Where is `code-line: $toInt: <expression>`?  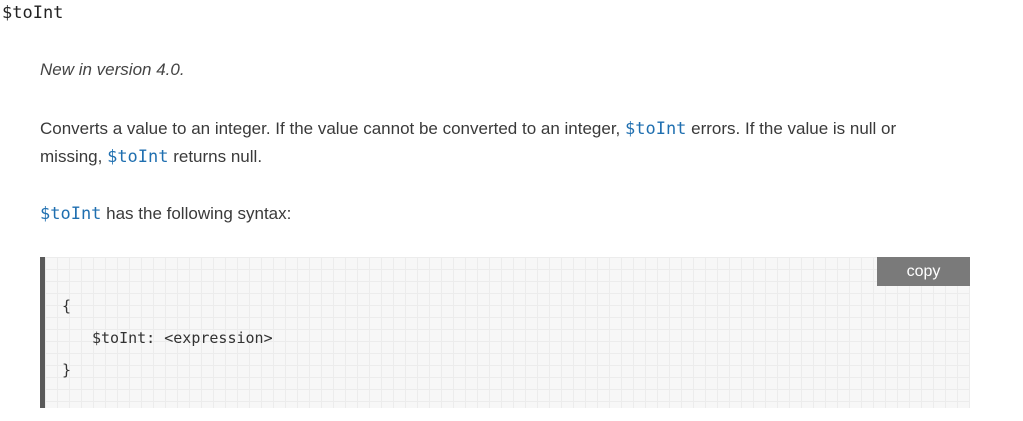
code-line: $toInt: <expression> is located at coordinates (182, 338).